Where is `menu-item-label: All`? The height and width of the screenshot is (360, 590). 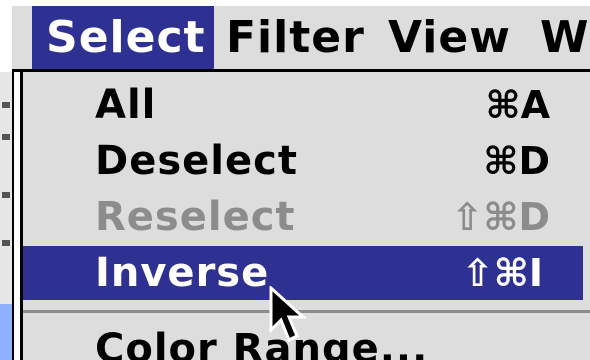
menu-item-label: All is located at coordinates (126, 105).